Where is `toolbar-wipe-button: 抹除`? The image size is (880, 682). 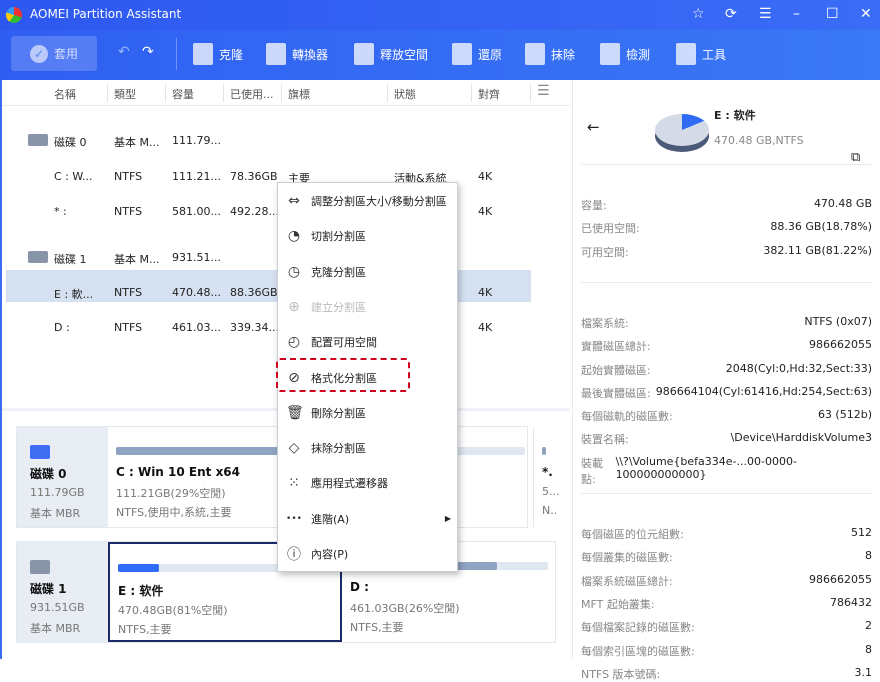
toolbar-wipe-button: 抹除 is located at coordinates (550, 54).